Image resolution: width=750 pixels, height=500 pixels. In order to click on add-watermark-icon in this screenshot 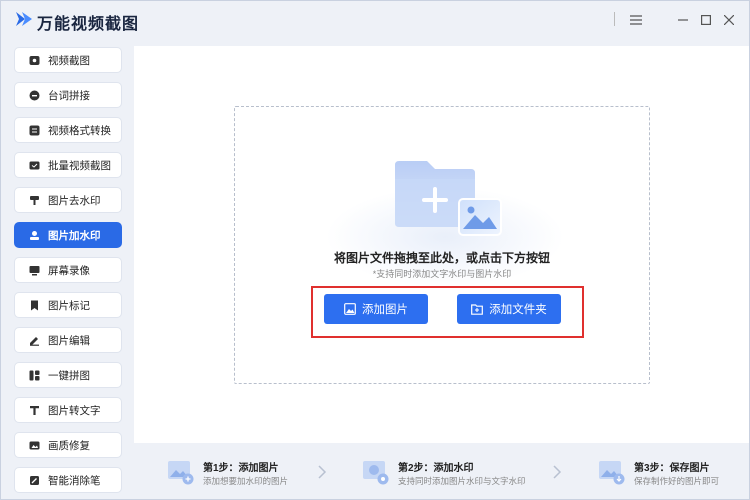, I will do `click(34, 235)`.